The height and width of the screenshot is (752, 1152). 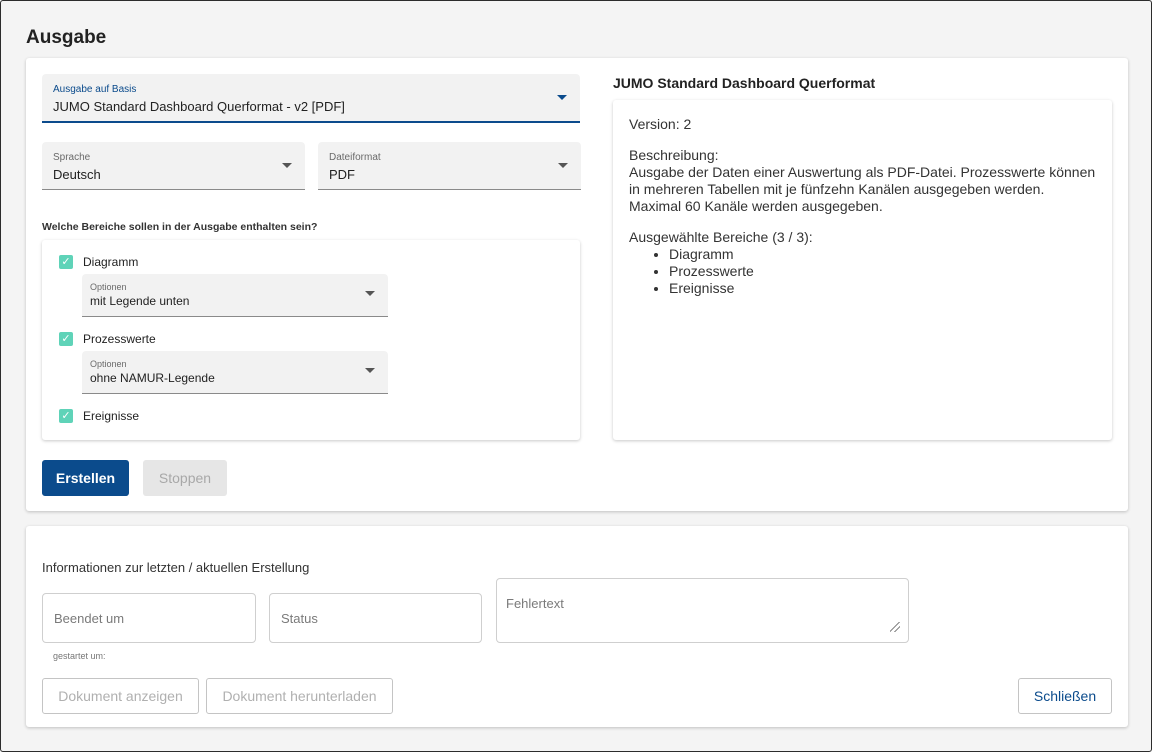 What do you see at coordinates (744, 83) in the screenshot?
I see `template-title: JUMO Standard Dashboard Querformat` at bounding box center [744, 83].